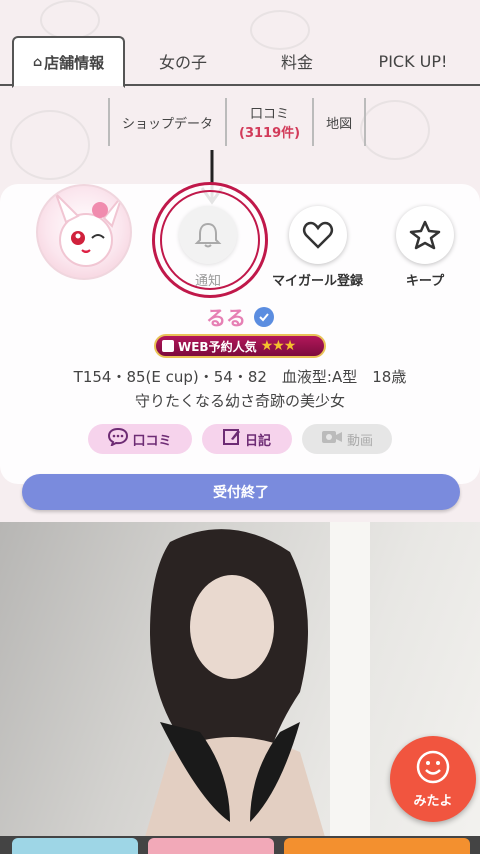  I want to click on profile-catchphrase: 守りたくなる幼さ奇跡の美少女, so click(239, 401).